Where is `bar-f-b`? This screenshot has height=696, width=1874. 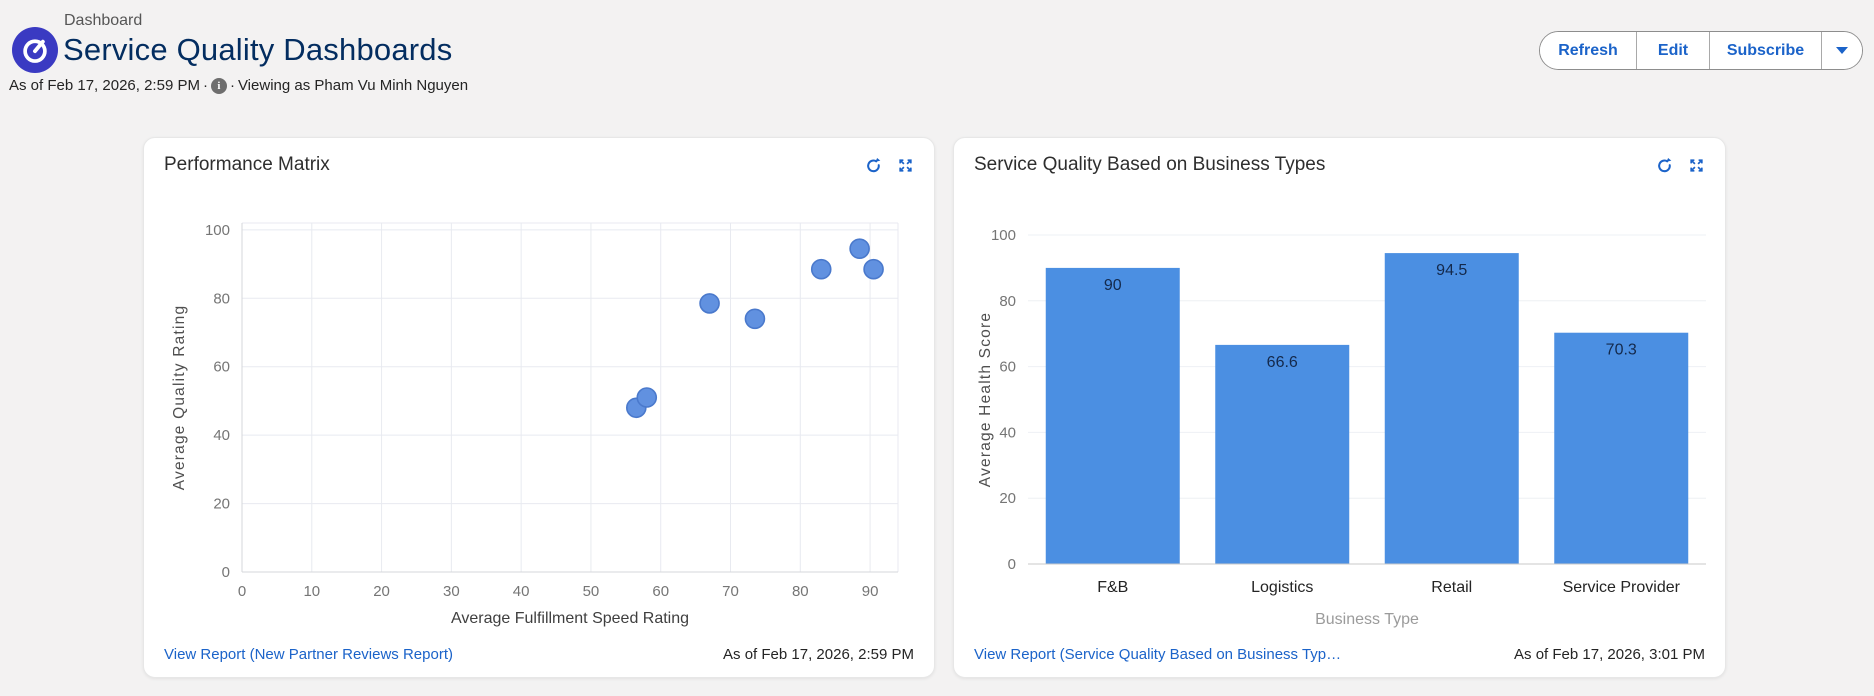 bar-f-b is located at coordinates (1112, 415).